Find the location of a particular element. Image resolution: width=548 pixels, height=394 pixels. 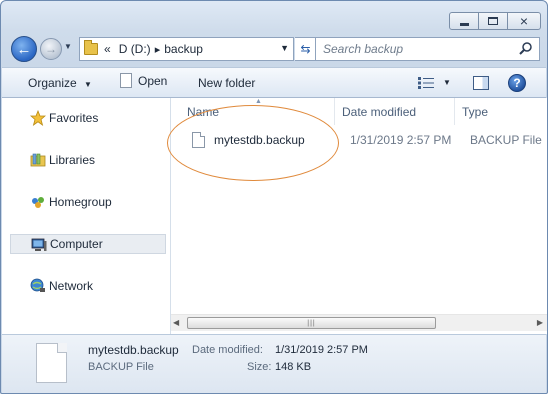

minimize-button is located at coordinates (464, 21).